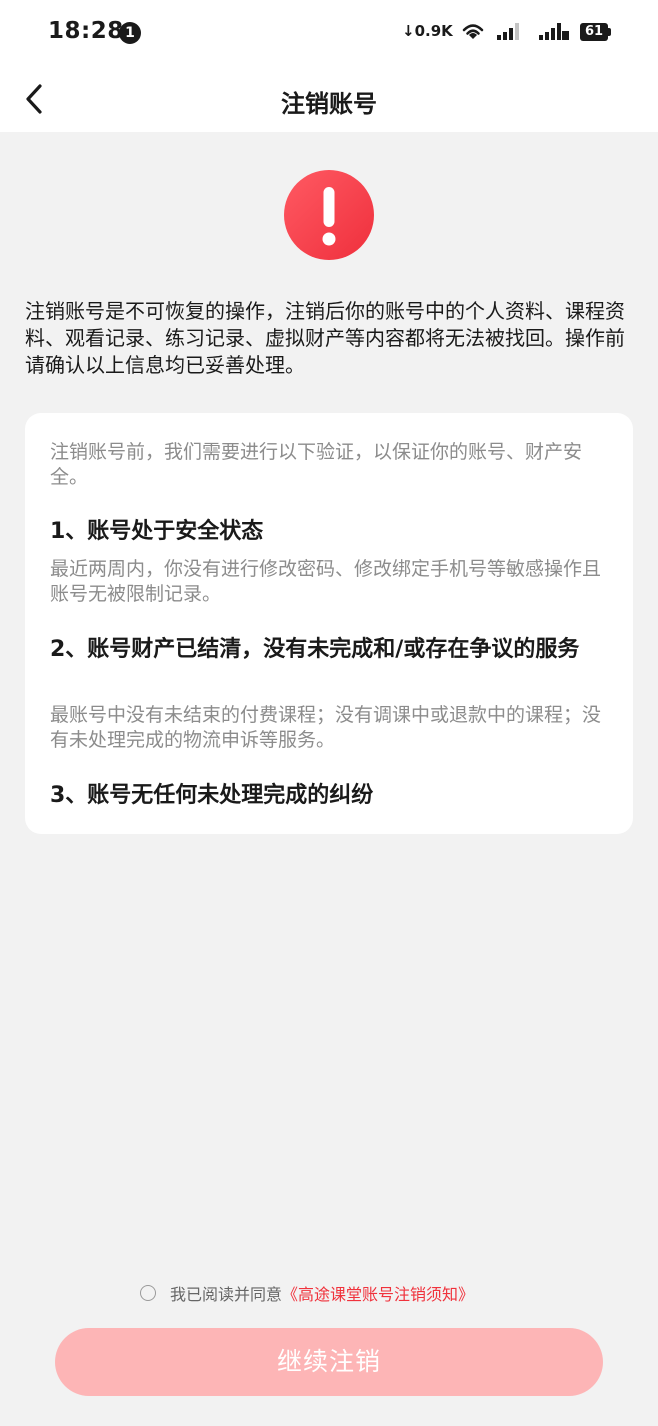  Describe the element at coordinates (329, 1362) in the screenshot. I see `continue-cancellation-button: 继续注销` at that location.